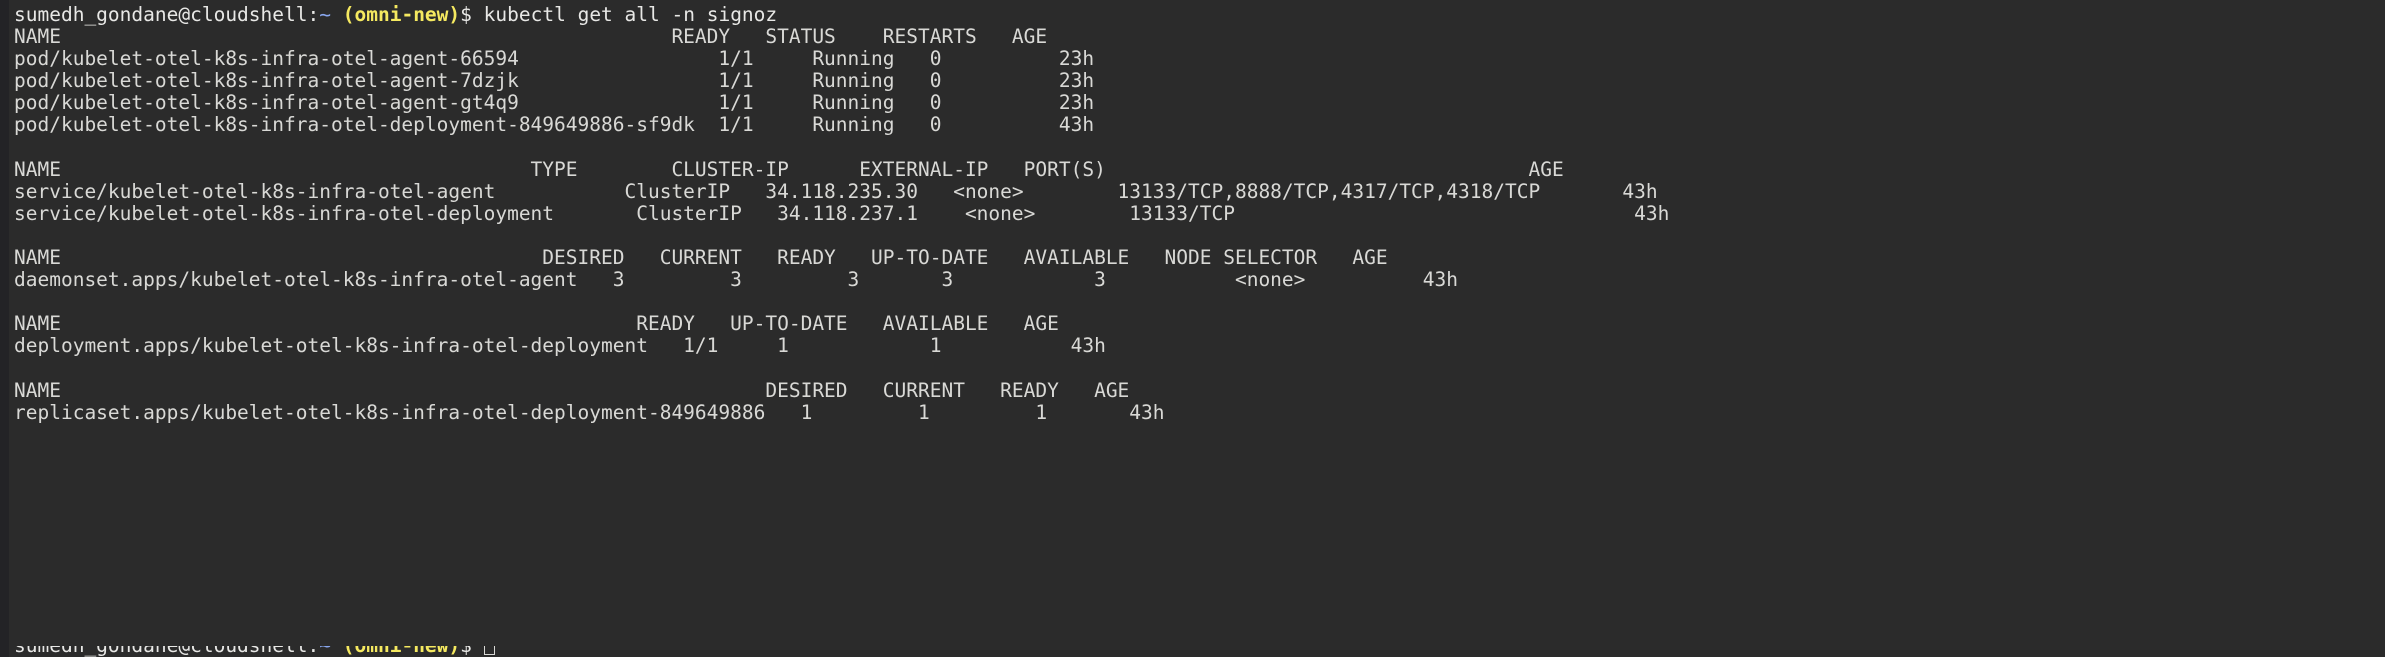 This screenshot has width=2385, height=657. What do you see at coordinates (536, 324) in the screenshot?
I see `deployments-header-row: NAME READY UP-TO-DATE AVAILABLE AGE` at bounding box center [536, 324].